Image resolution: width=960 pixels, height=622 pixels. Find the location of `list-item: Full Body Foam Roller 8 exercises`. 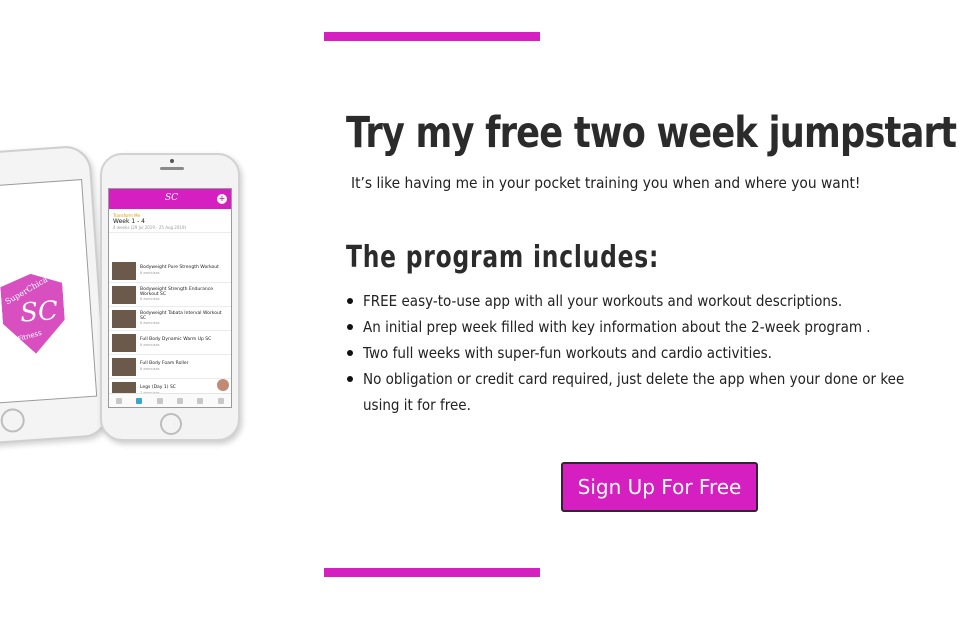

list-item: Full Body Foam Roller 8 exercises is located at coordinates (170, 367).